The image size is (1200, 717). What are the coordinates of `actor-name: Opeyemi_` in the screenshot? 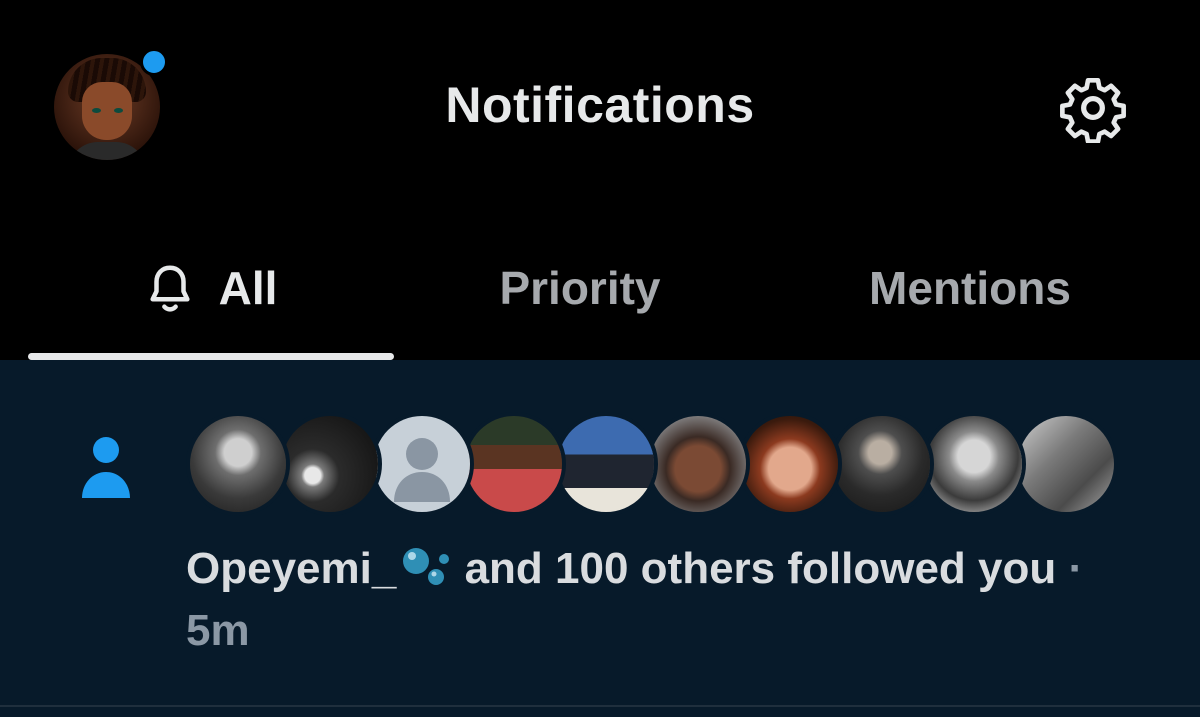 It's located at (291, 568).